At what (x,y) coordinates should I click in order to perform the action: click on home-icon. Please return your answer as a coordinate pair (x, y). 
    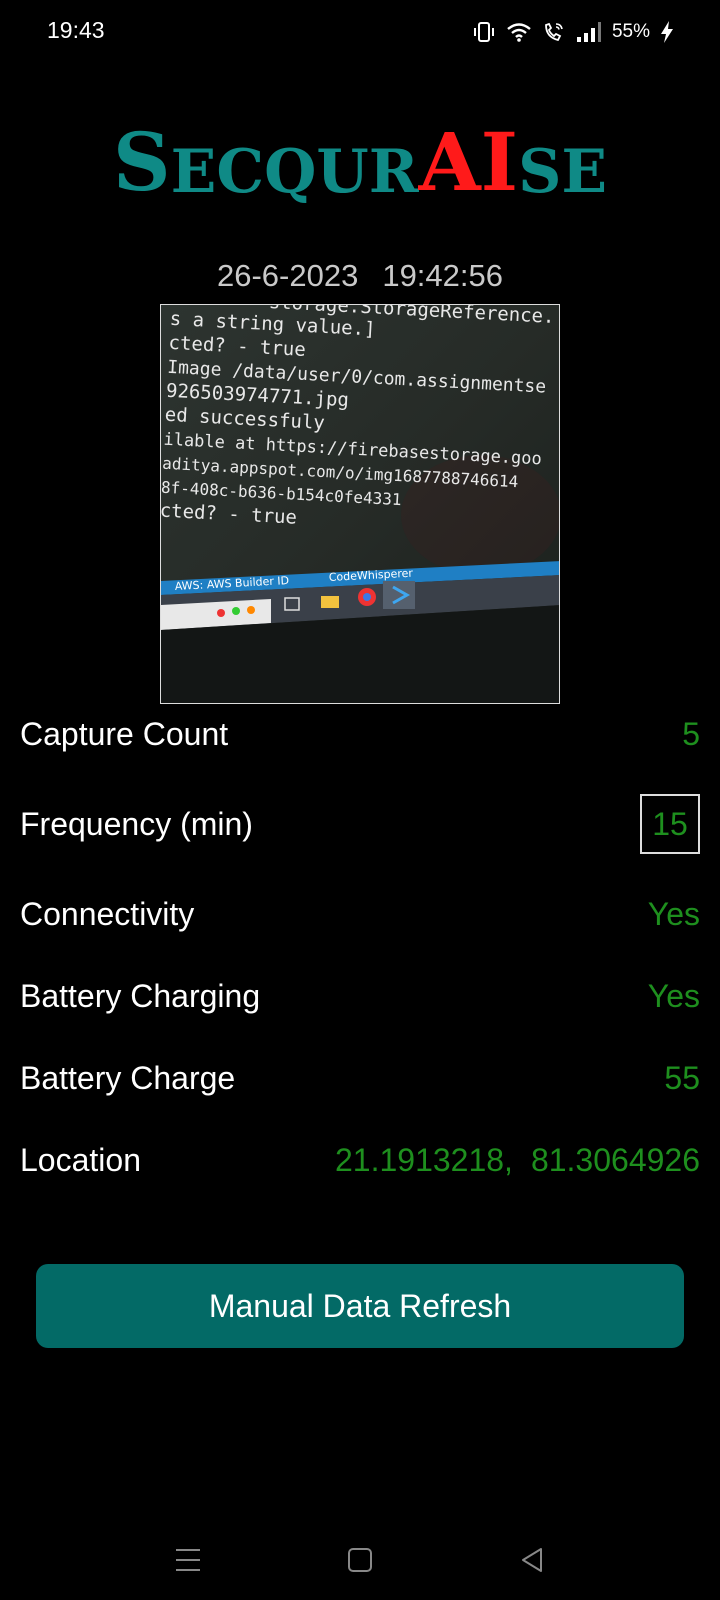
    Looking at the image, I should click on (360, 1560).